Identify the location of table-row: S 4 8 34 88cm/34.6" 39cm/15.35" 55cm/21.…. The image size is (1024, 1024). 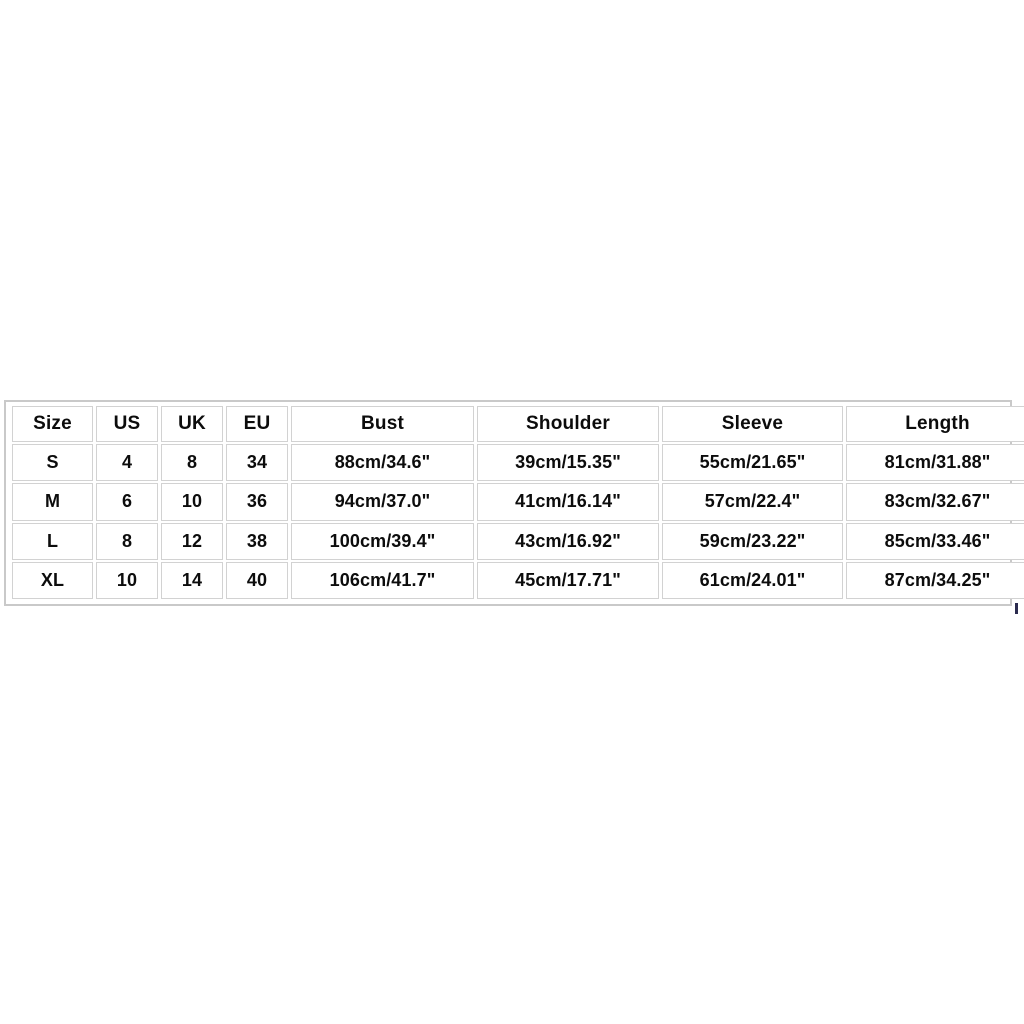
(518, 463).